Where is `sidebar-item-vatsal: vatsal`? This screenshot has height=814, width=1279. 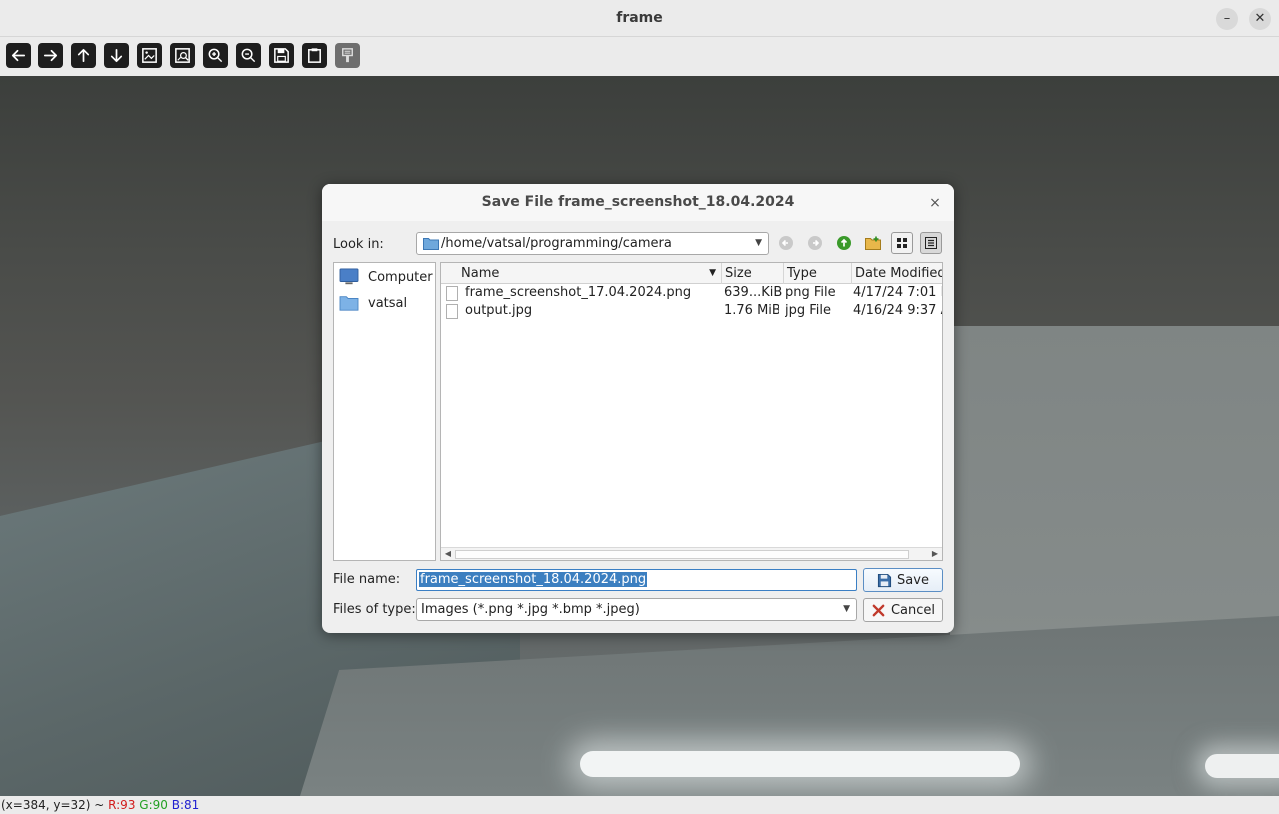
sidebar-item-vatsal: vatsal is located at coordinates (372, 303).